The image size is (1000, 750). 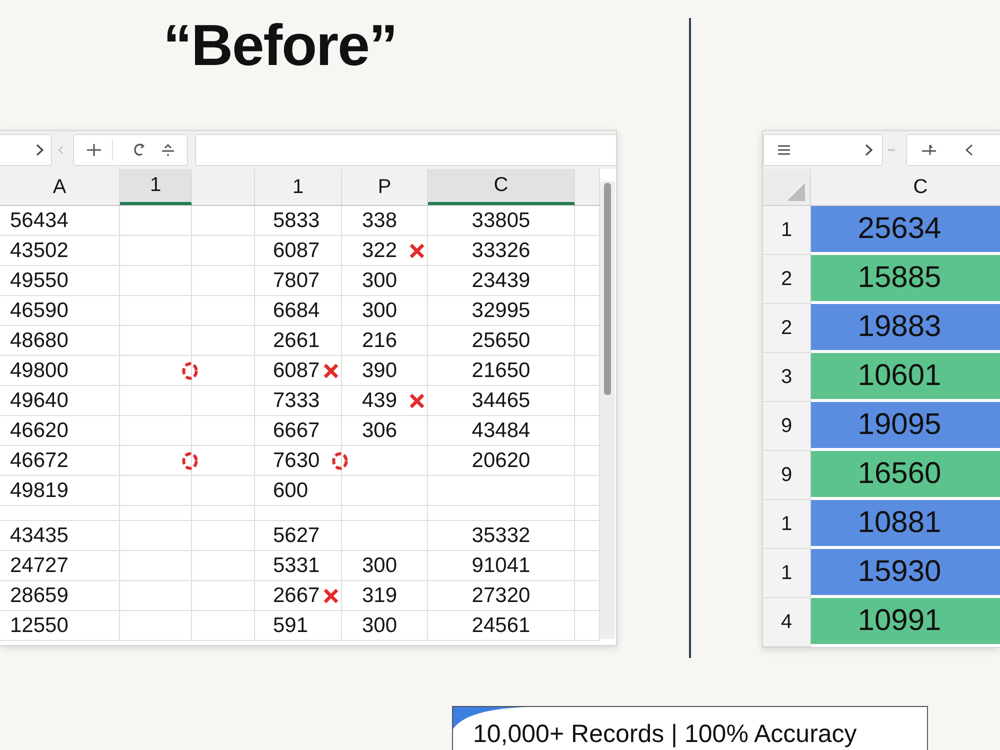 I want to click on column-header: C, so click(x=501, y=187).